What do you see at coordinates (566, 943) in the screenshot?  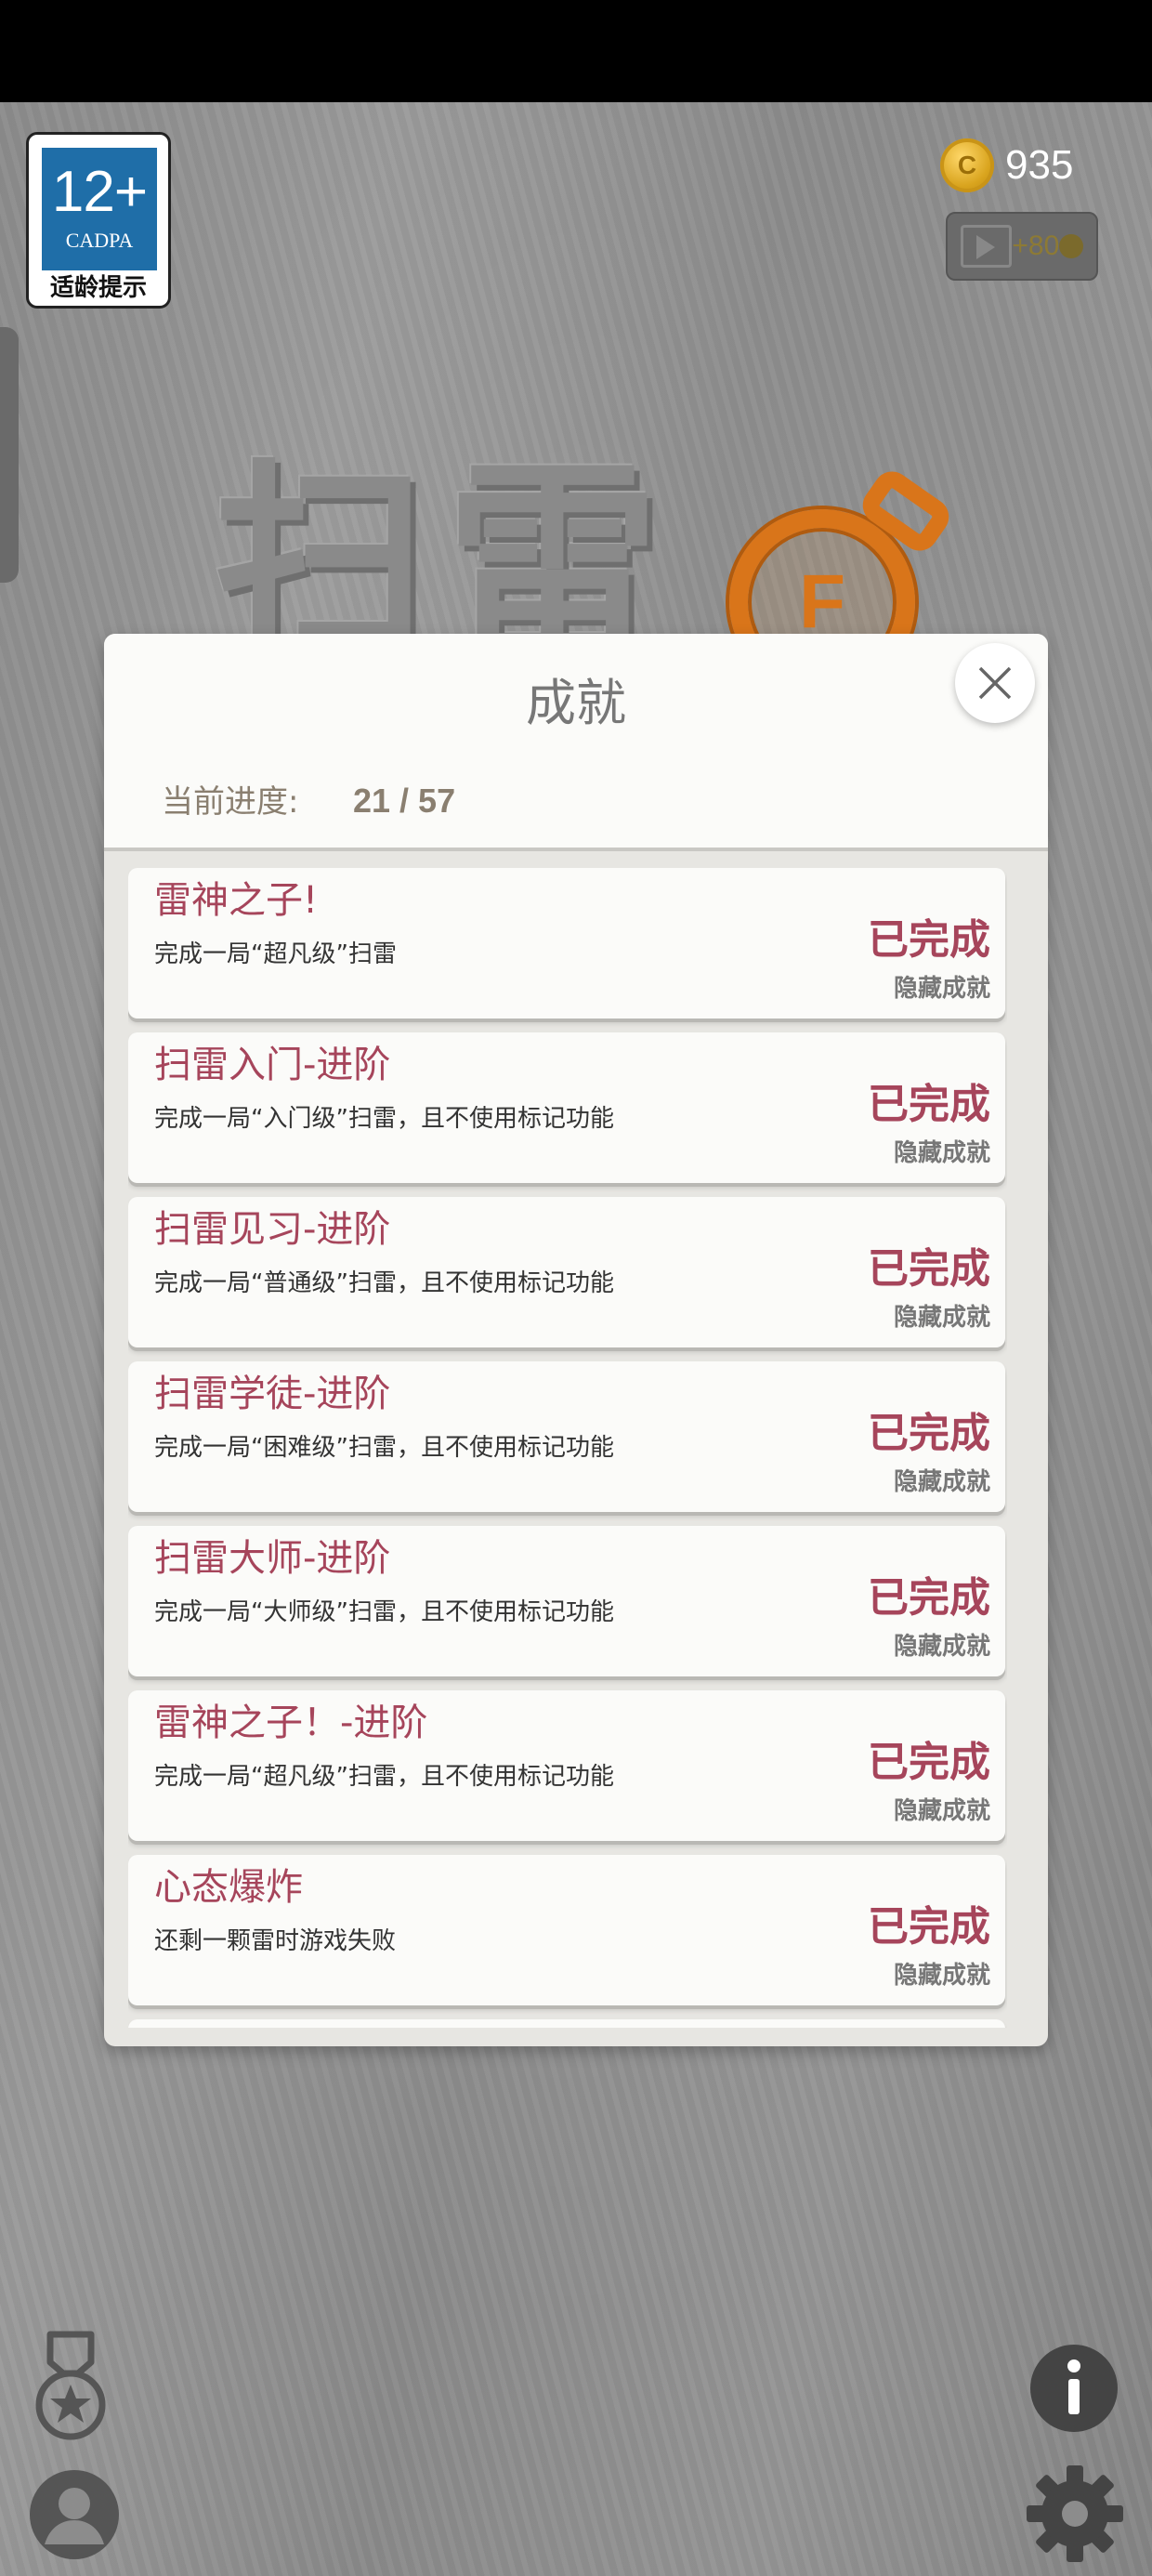 I see `achievement-card: 雷神之子! 完成一局“超凡级”扫雷 已完成 隐藏成就` at bounding box center [566, 943].